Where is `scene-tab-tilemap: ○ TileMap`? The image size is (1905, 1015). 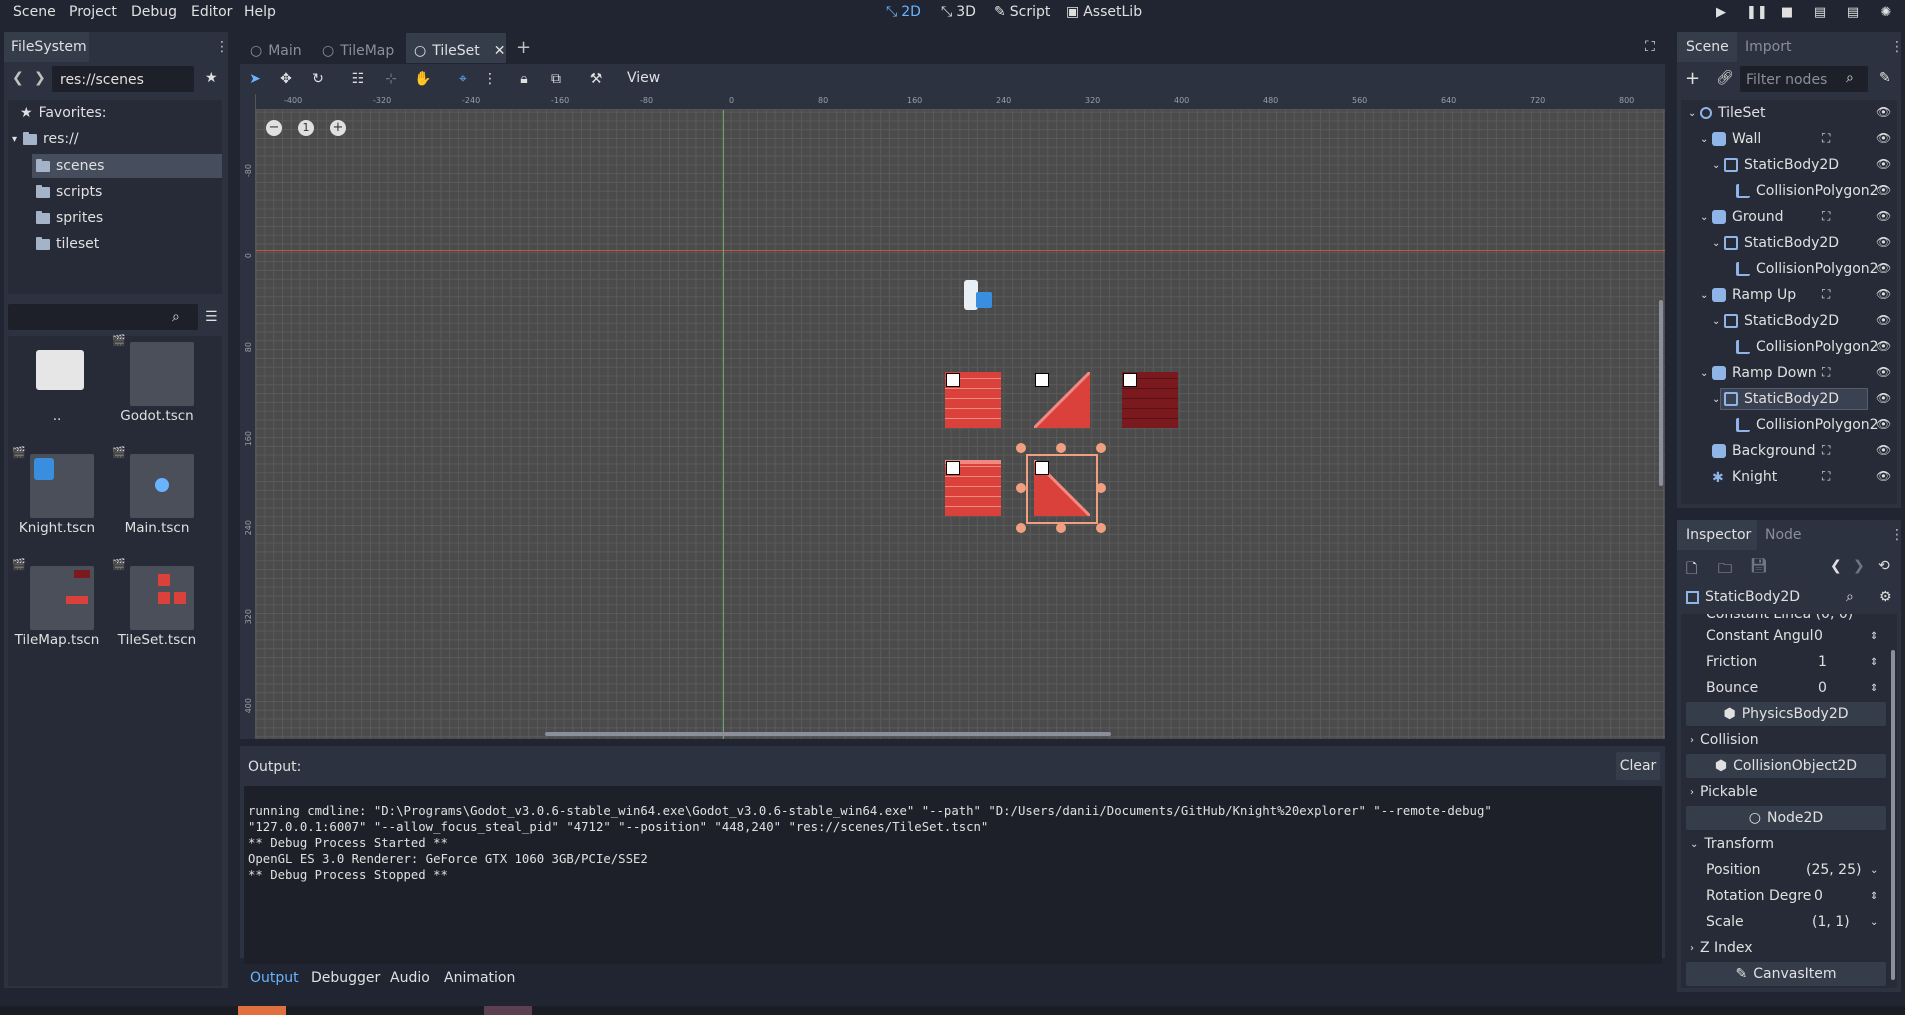 scene-tab-tilemap: ○ TileMap is located at coordinates (358, 51).